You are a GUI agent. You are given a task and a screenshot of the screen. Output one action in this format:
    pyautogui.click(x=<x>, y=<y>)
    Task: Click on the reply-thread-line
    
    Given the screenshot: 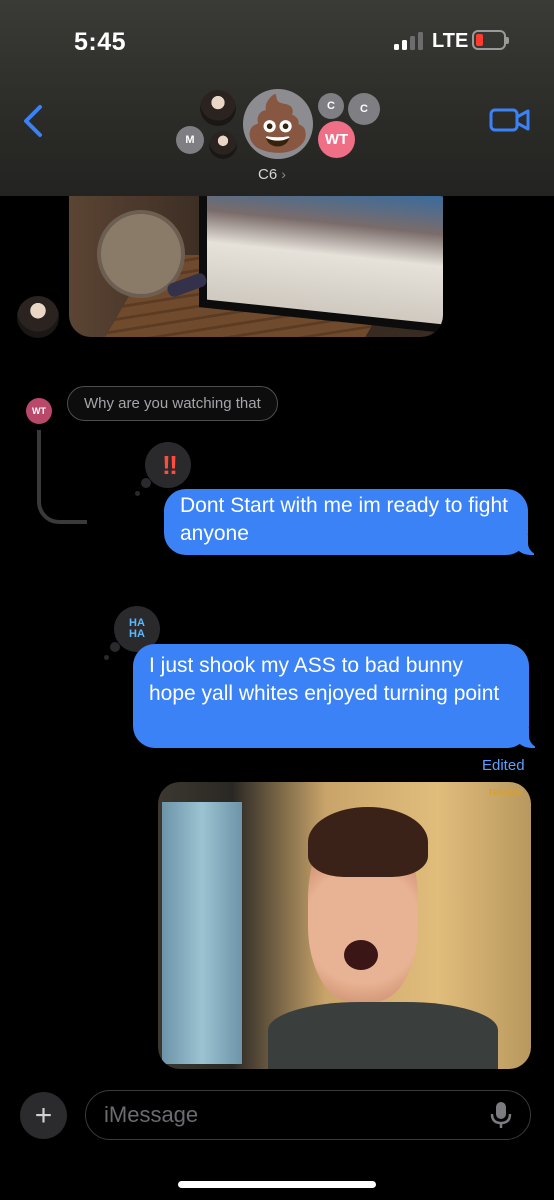 What is the action you would take?
    pyautogui.click(x=62, y=477)
    